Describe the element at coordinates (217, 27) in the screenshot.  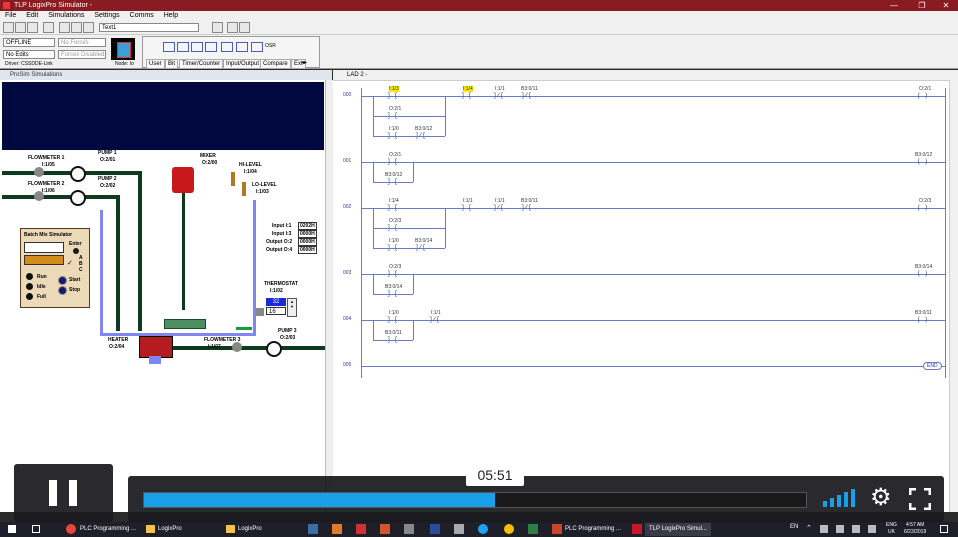
I see `run-icon` at that location.